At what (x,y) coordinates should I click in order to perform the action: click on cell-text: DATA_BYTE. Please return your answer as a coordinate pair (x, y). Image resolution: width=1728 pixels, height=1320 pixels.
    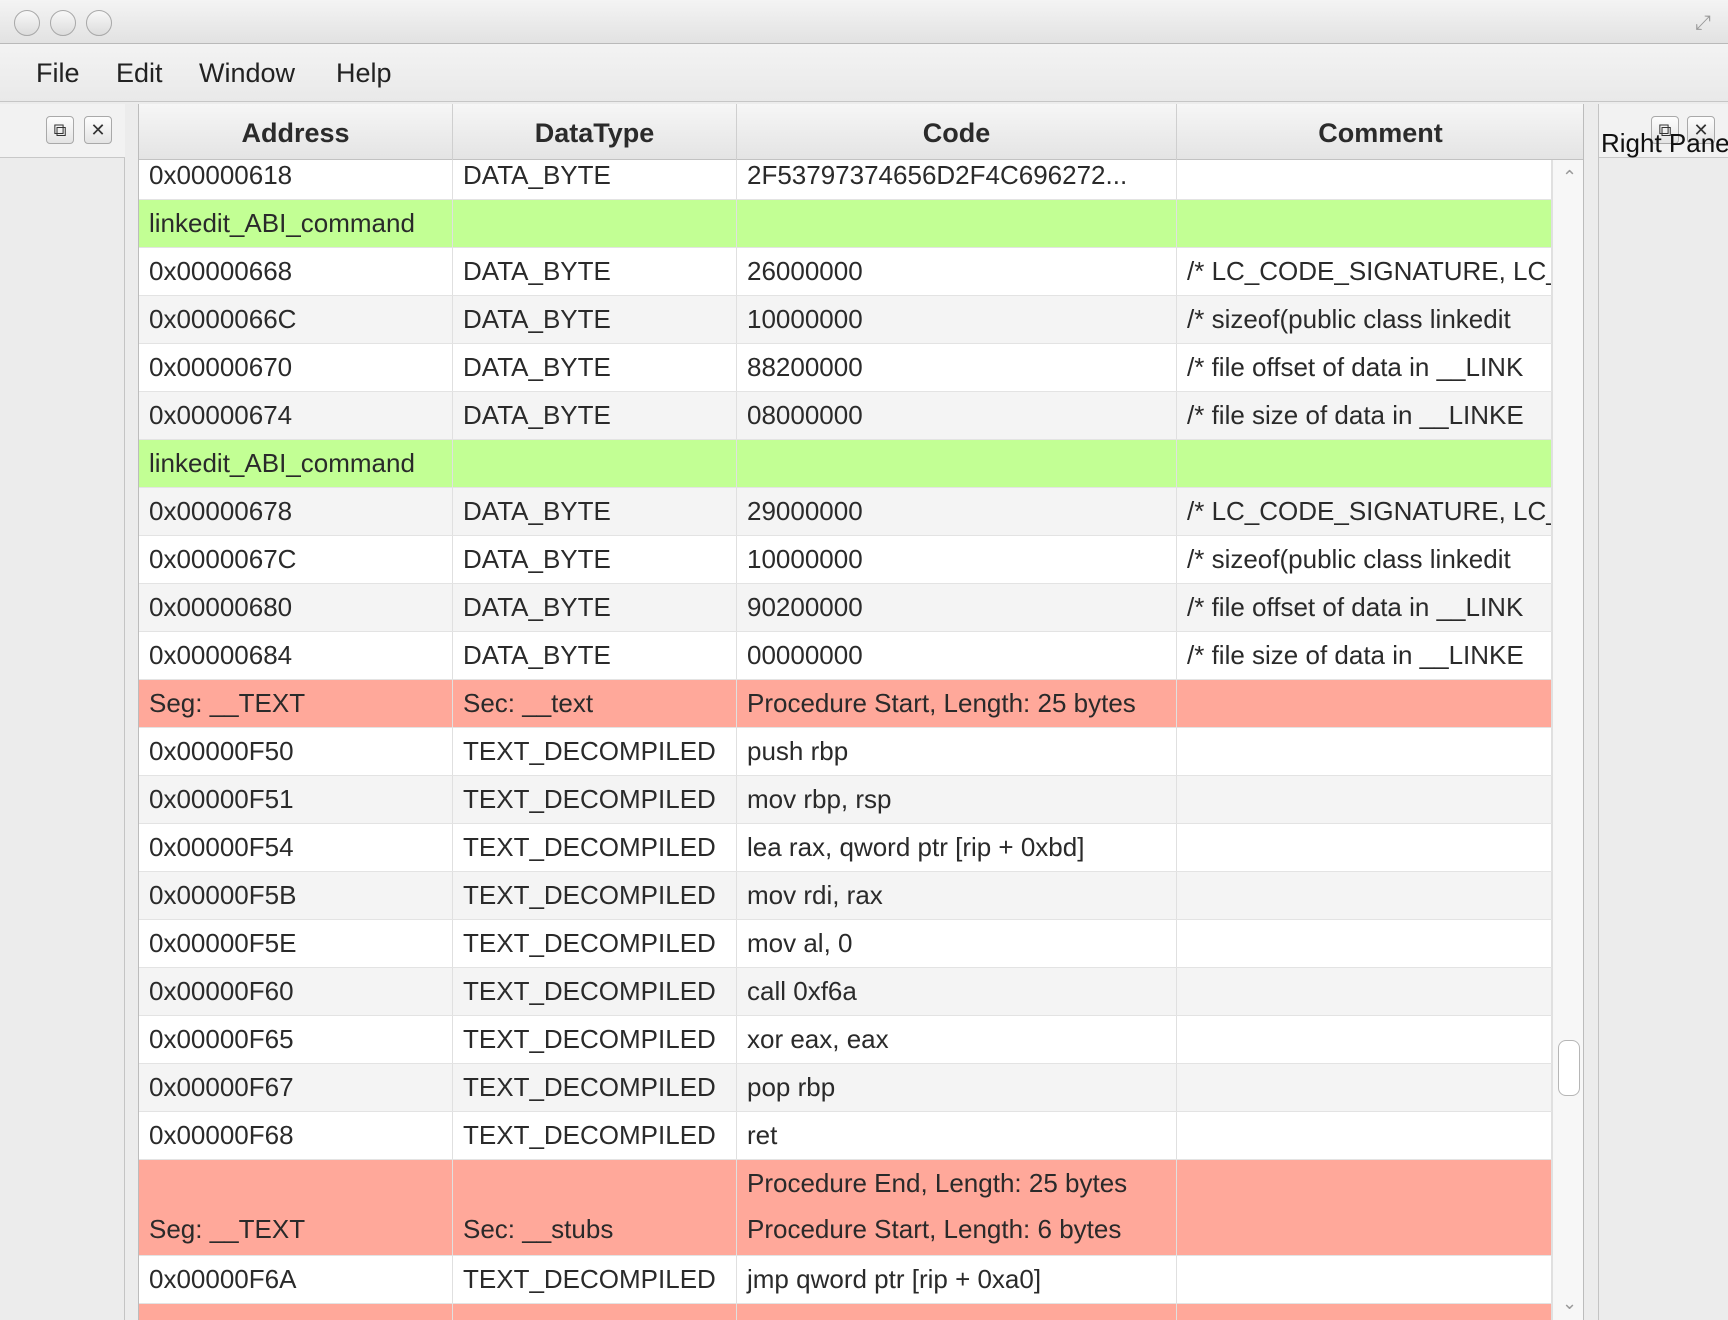
    Looking at the image, I should click on (537, 511).